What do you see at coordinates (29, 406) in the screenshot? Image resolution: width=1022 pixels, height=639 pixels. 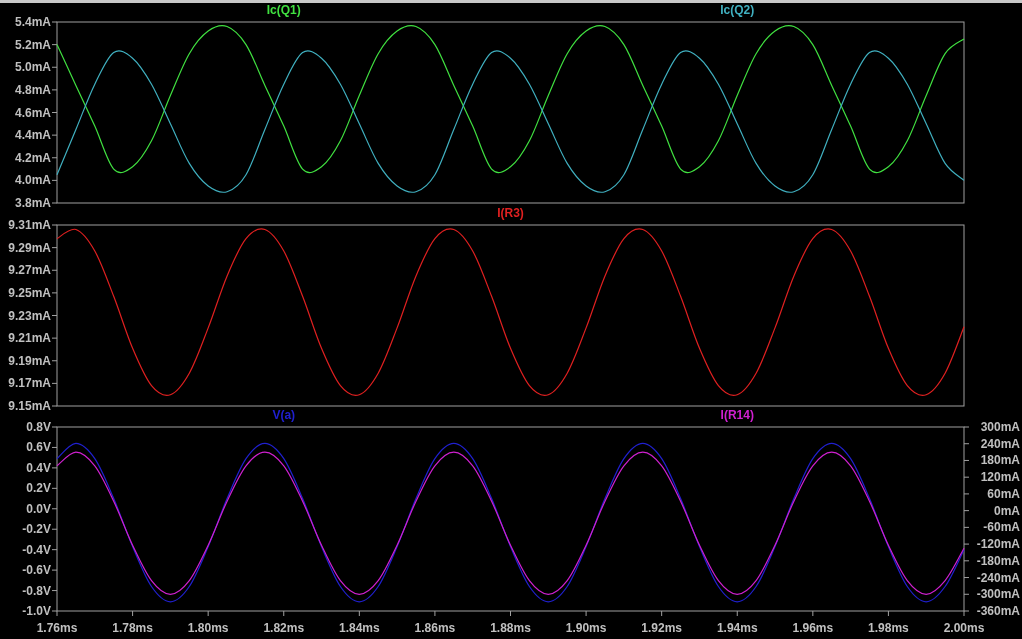 I see `axis-tick-label: 9.15mA` at bounding box center [29, 406].